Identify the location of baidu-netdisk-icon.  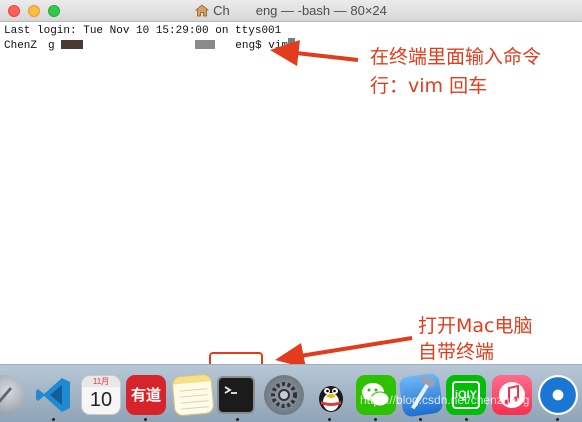
(558, 395).